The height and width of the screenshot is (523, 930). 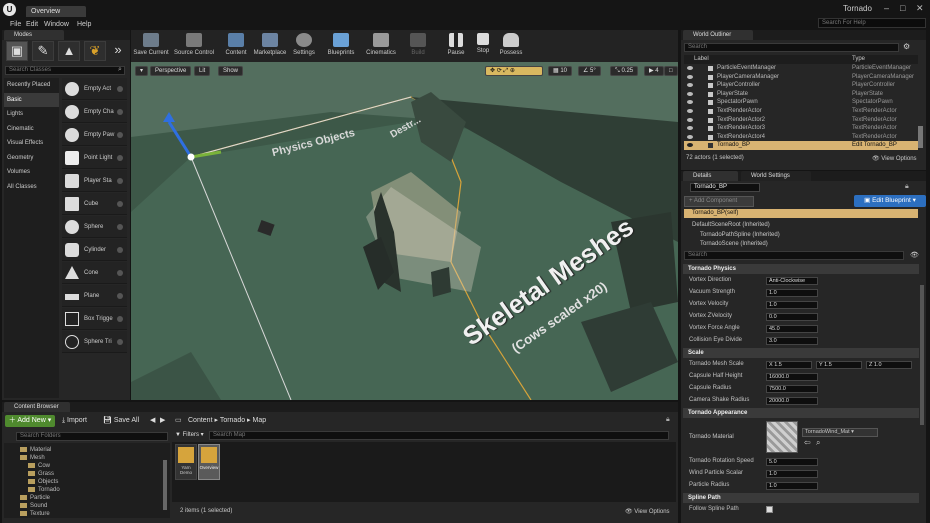 What do you see at coordinates (782, 437) in the screenshot?
I see `material-thumbnail` at bounding box center [782, 437].